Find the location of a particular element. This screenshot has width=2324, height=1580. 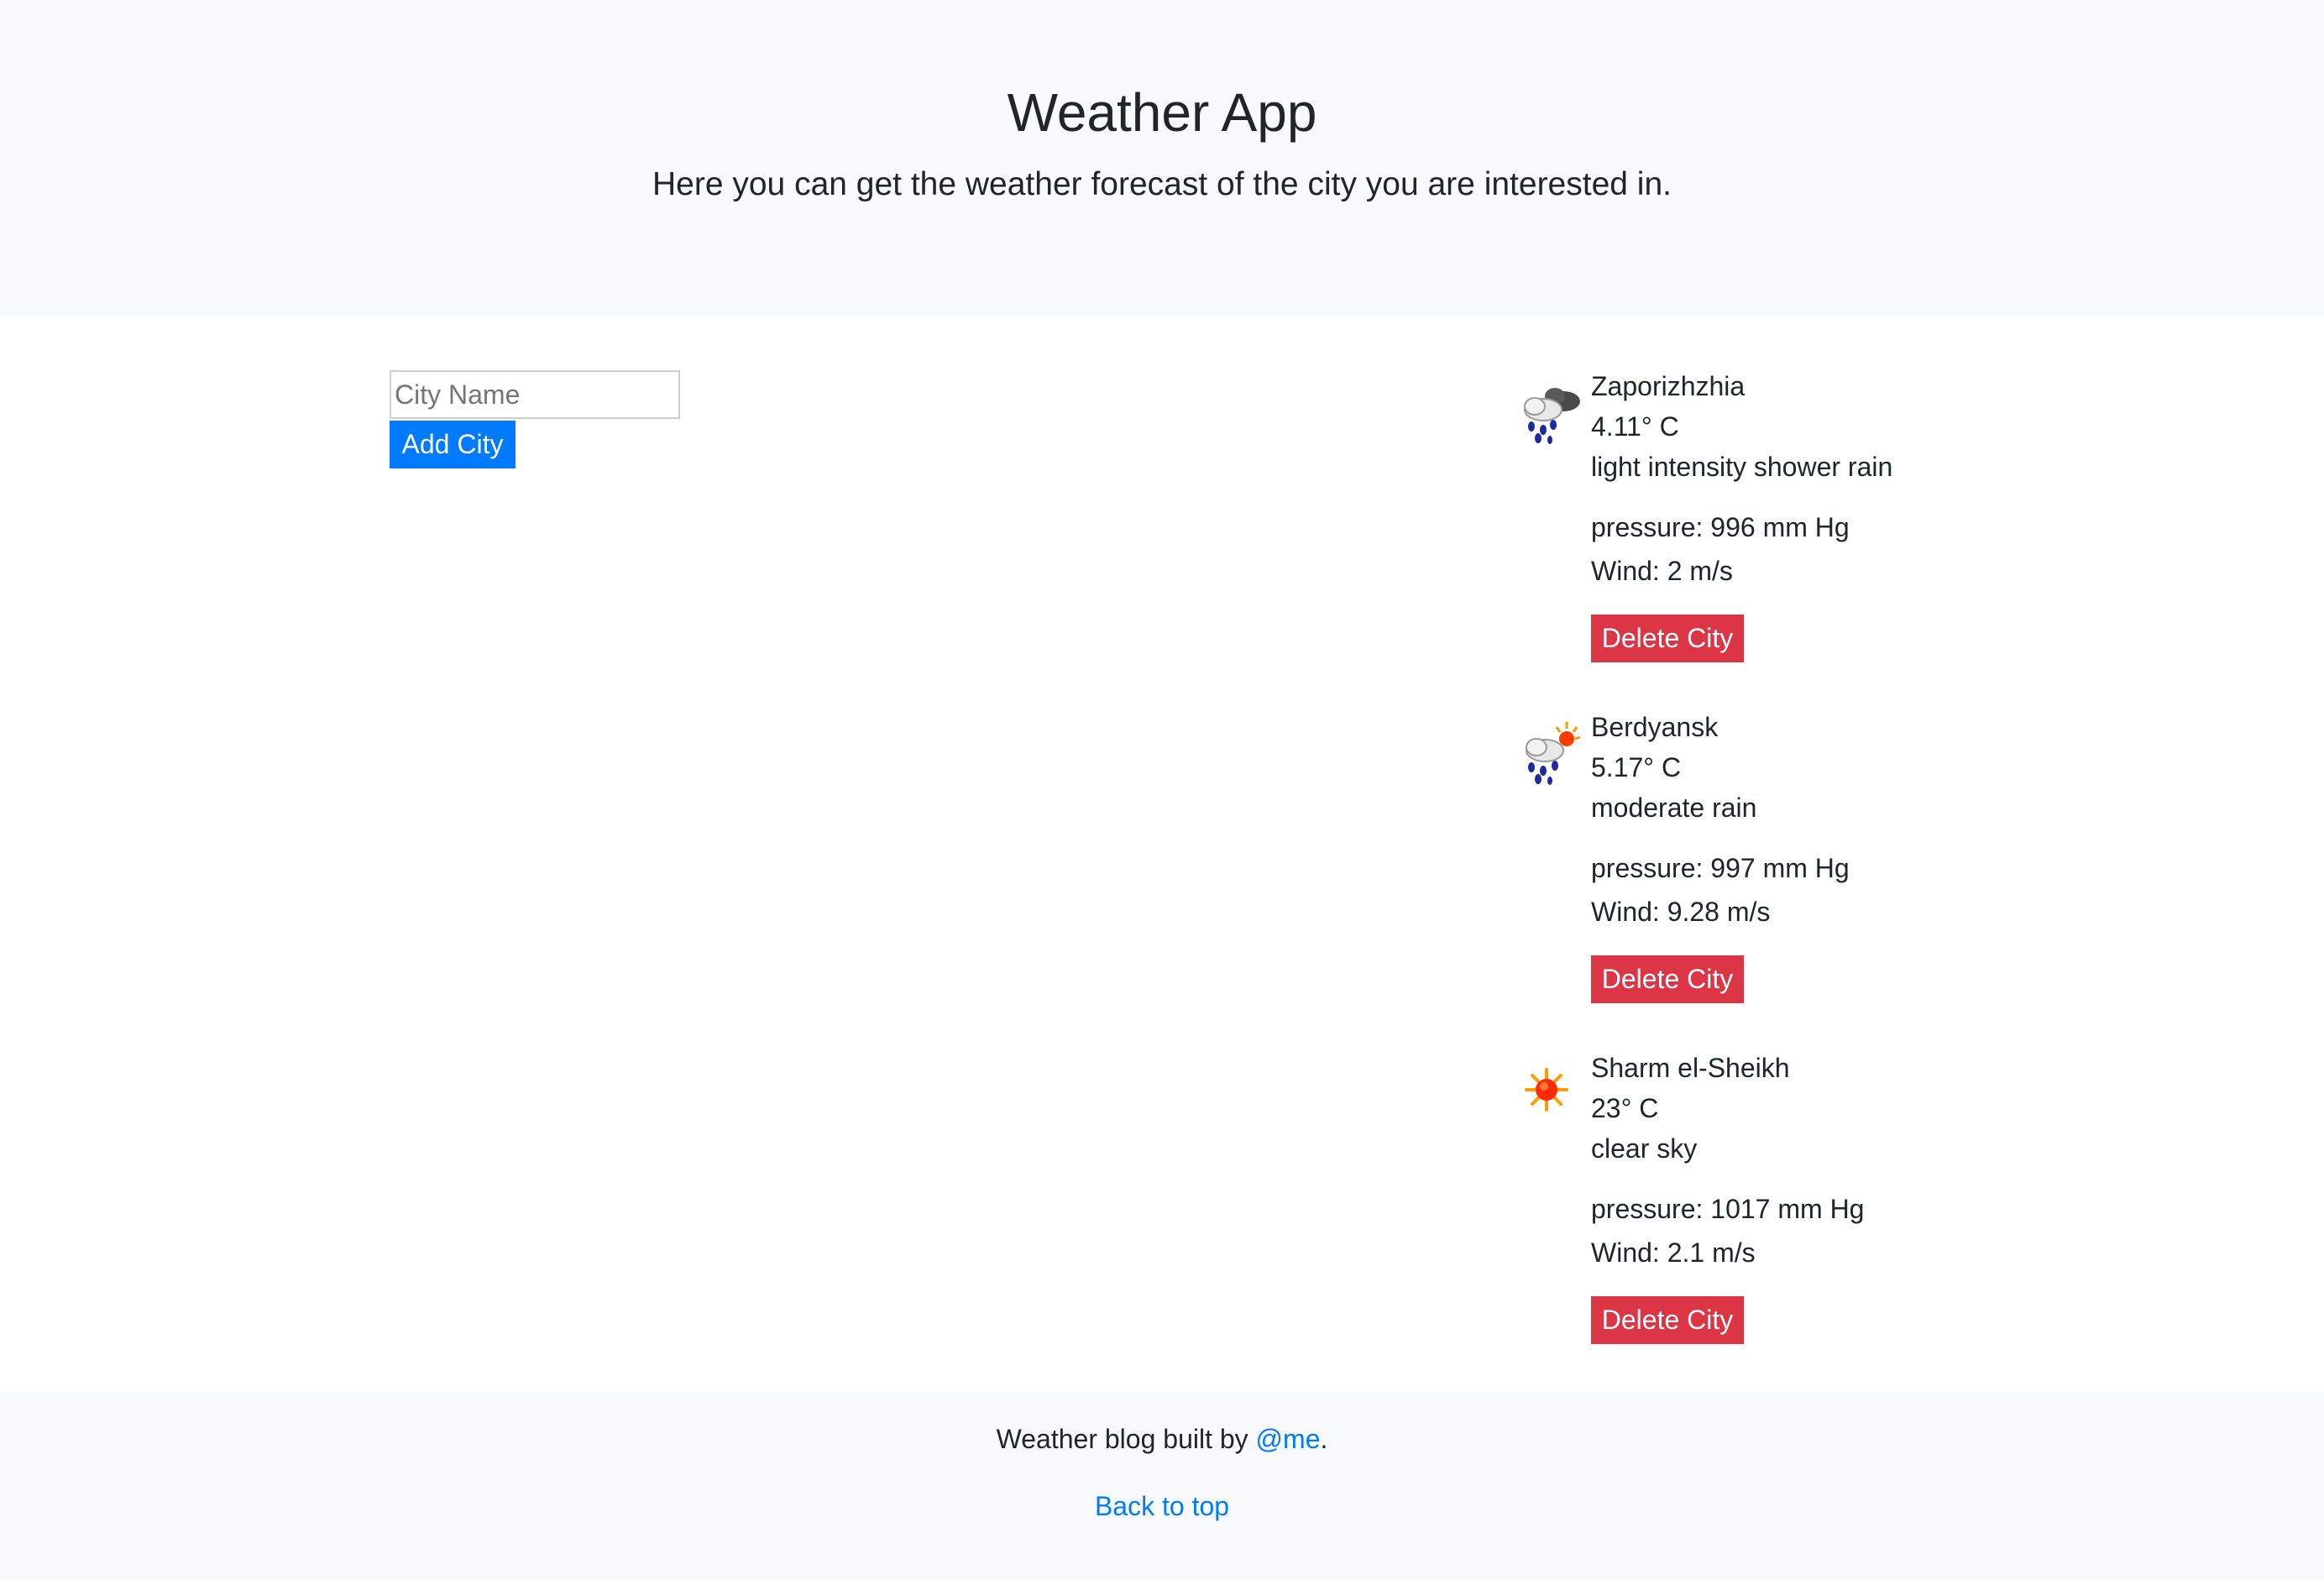

back-to-top-wrapper: Back to top is located at coordinates (1162, 1506).